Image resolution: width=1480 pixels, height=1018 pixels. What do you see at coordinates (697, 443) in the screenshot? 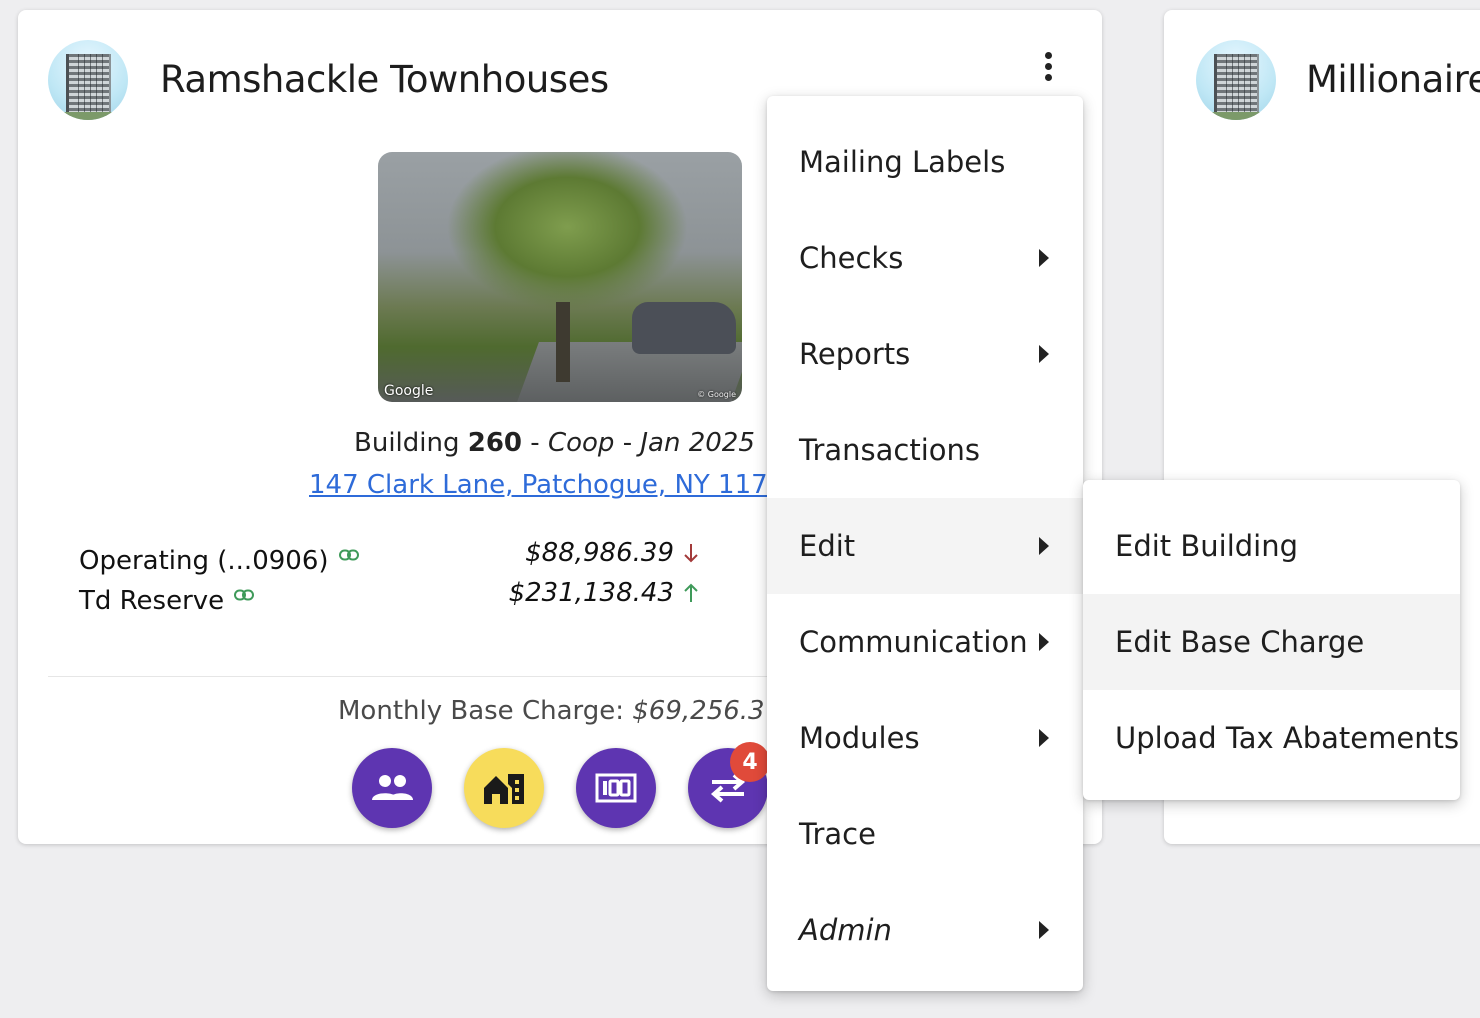
I see `building-date: Jan 2025` at bounding box center [697, 443].